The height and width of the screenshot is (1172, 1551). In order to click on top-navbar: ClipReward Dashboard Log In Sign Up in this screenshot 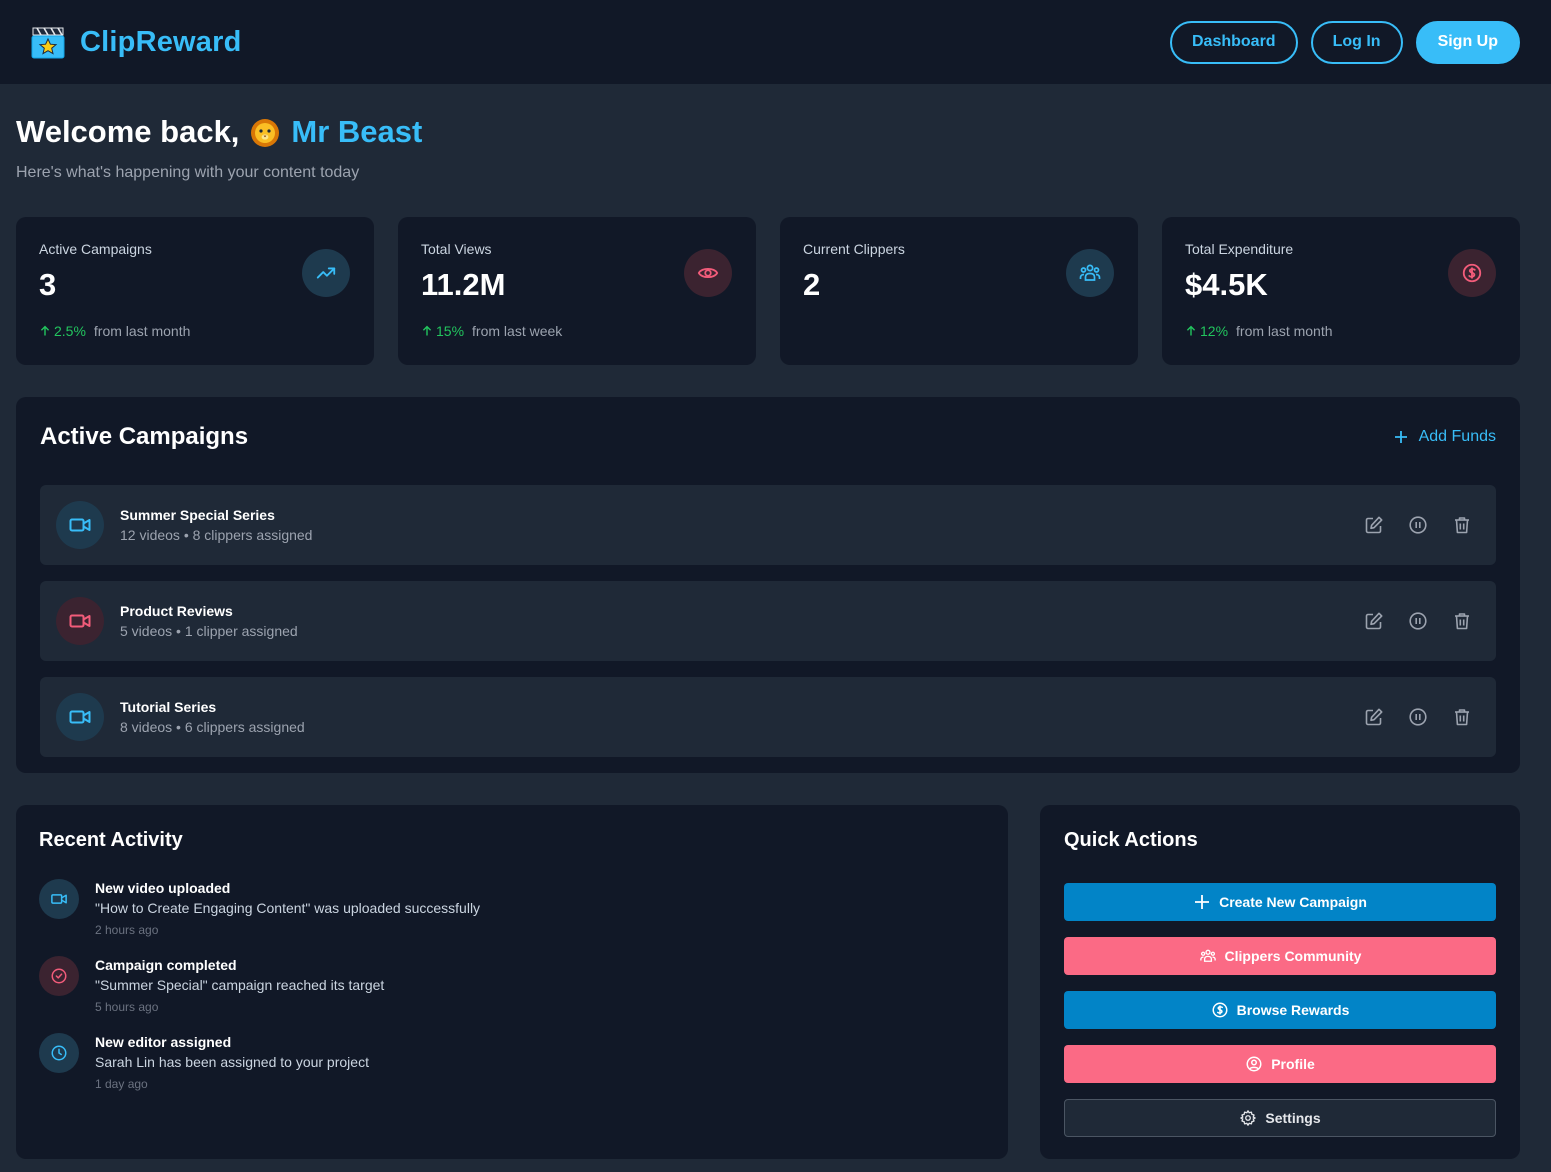, I will do `click(775, 42)`.